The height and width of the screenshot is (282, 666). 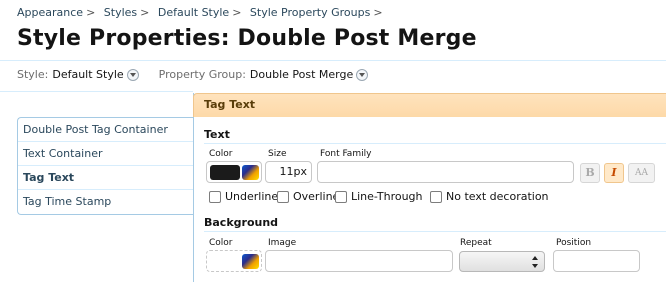 I want to click on italic-button: I, so click(x=614, y=173).